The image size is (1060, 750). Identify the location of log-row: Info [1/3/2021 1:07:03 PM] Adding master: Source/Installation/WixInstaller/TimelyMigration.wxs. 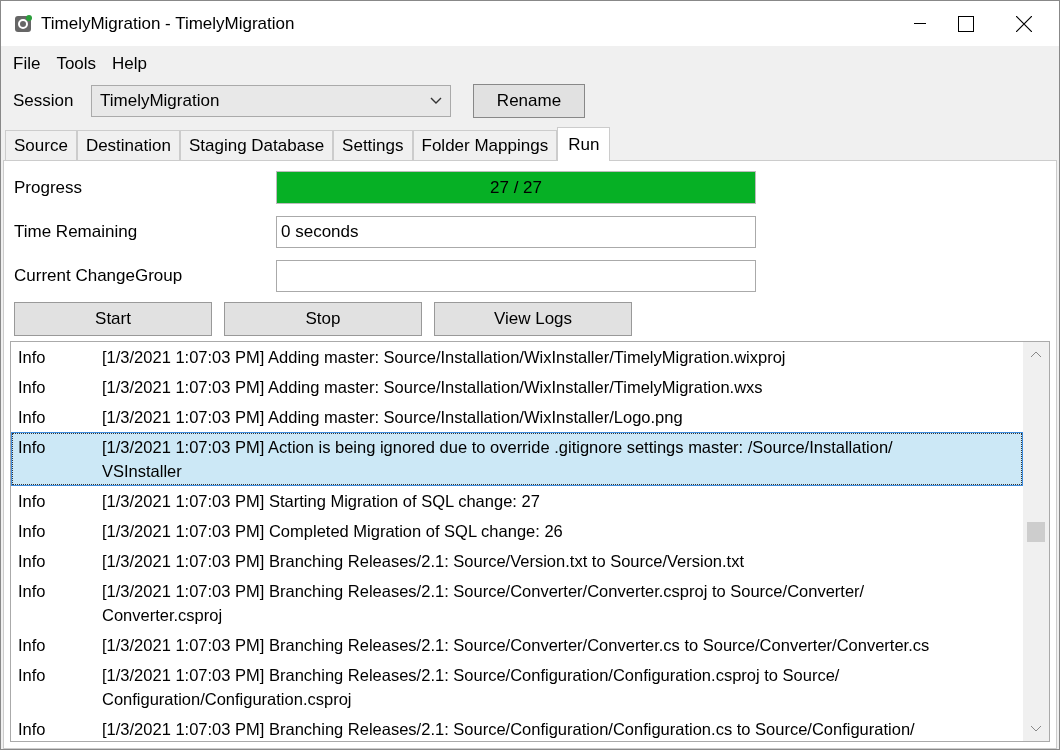
(517, 387).